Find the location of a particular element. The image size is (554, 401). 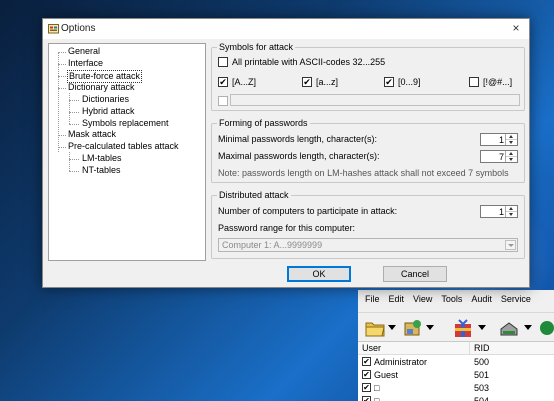

tree-item-interface: Interface is located at coordinates (85, 63).